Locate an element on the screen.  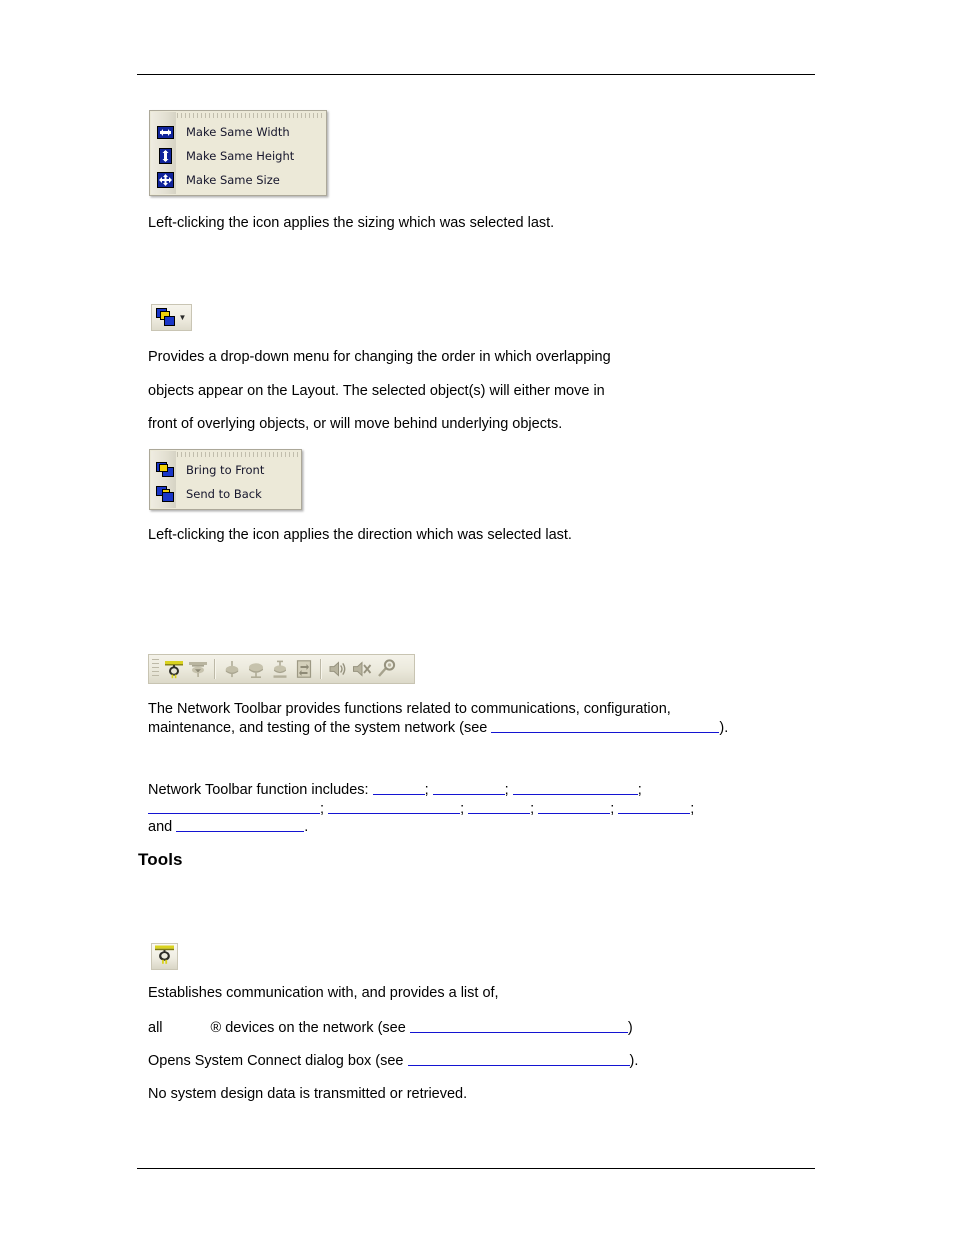
tools-description-line-2: all ® devices on the network (see ) is located at coordinates (390, 1028).